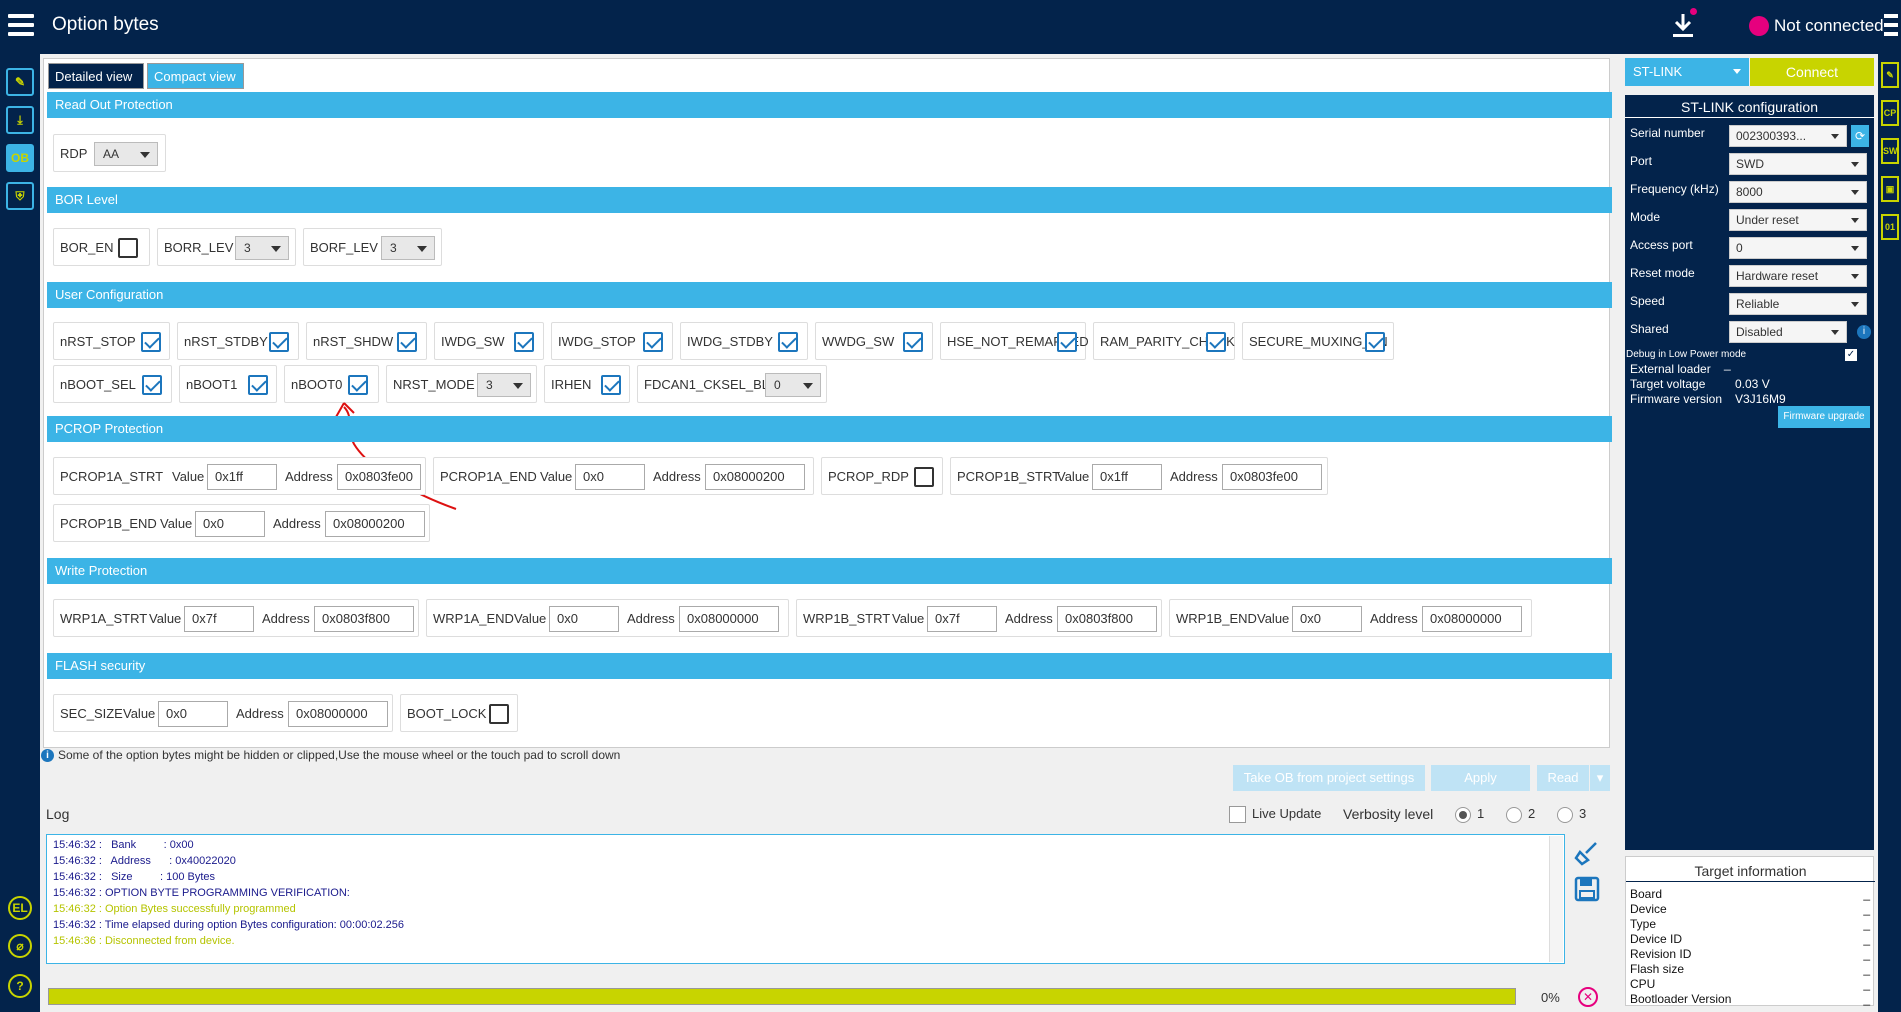 The width and height of the screenshot is (1901, 1012). What do you see at coordinates (1469, 814) in the screenshot?
I see `verbosity-radio-1: 1` at bounding box center [1469, 814].